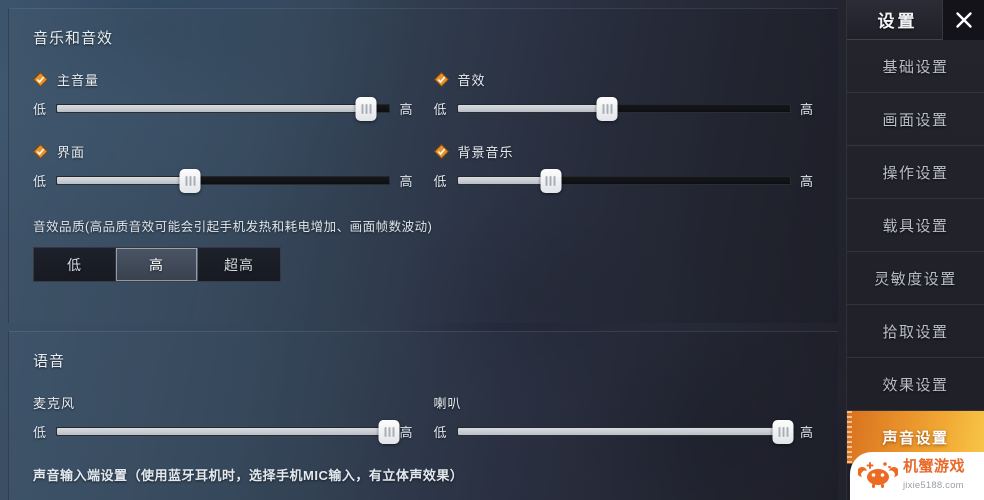  Describe the element at coordinates (915, 119) in the screenshot. I see `sidebar-item-graphics-settings: 画面设置` at that location.